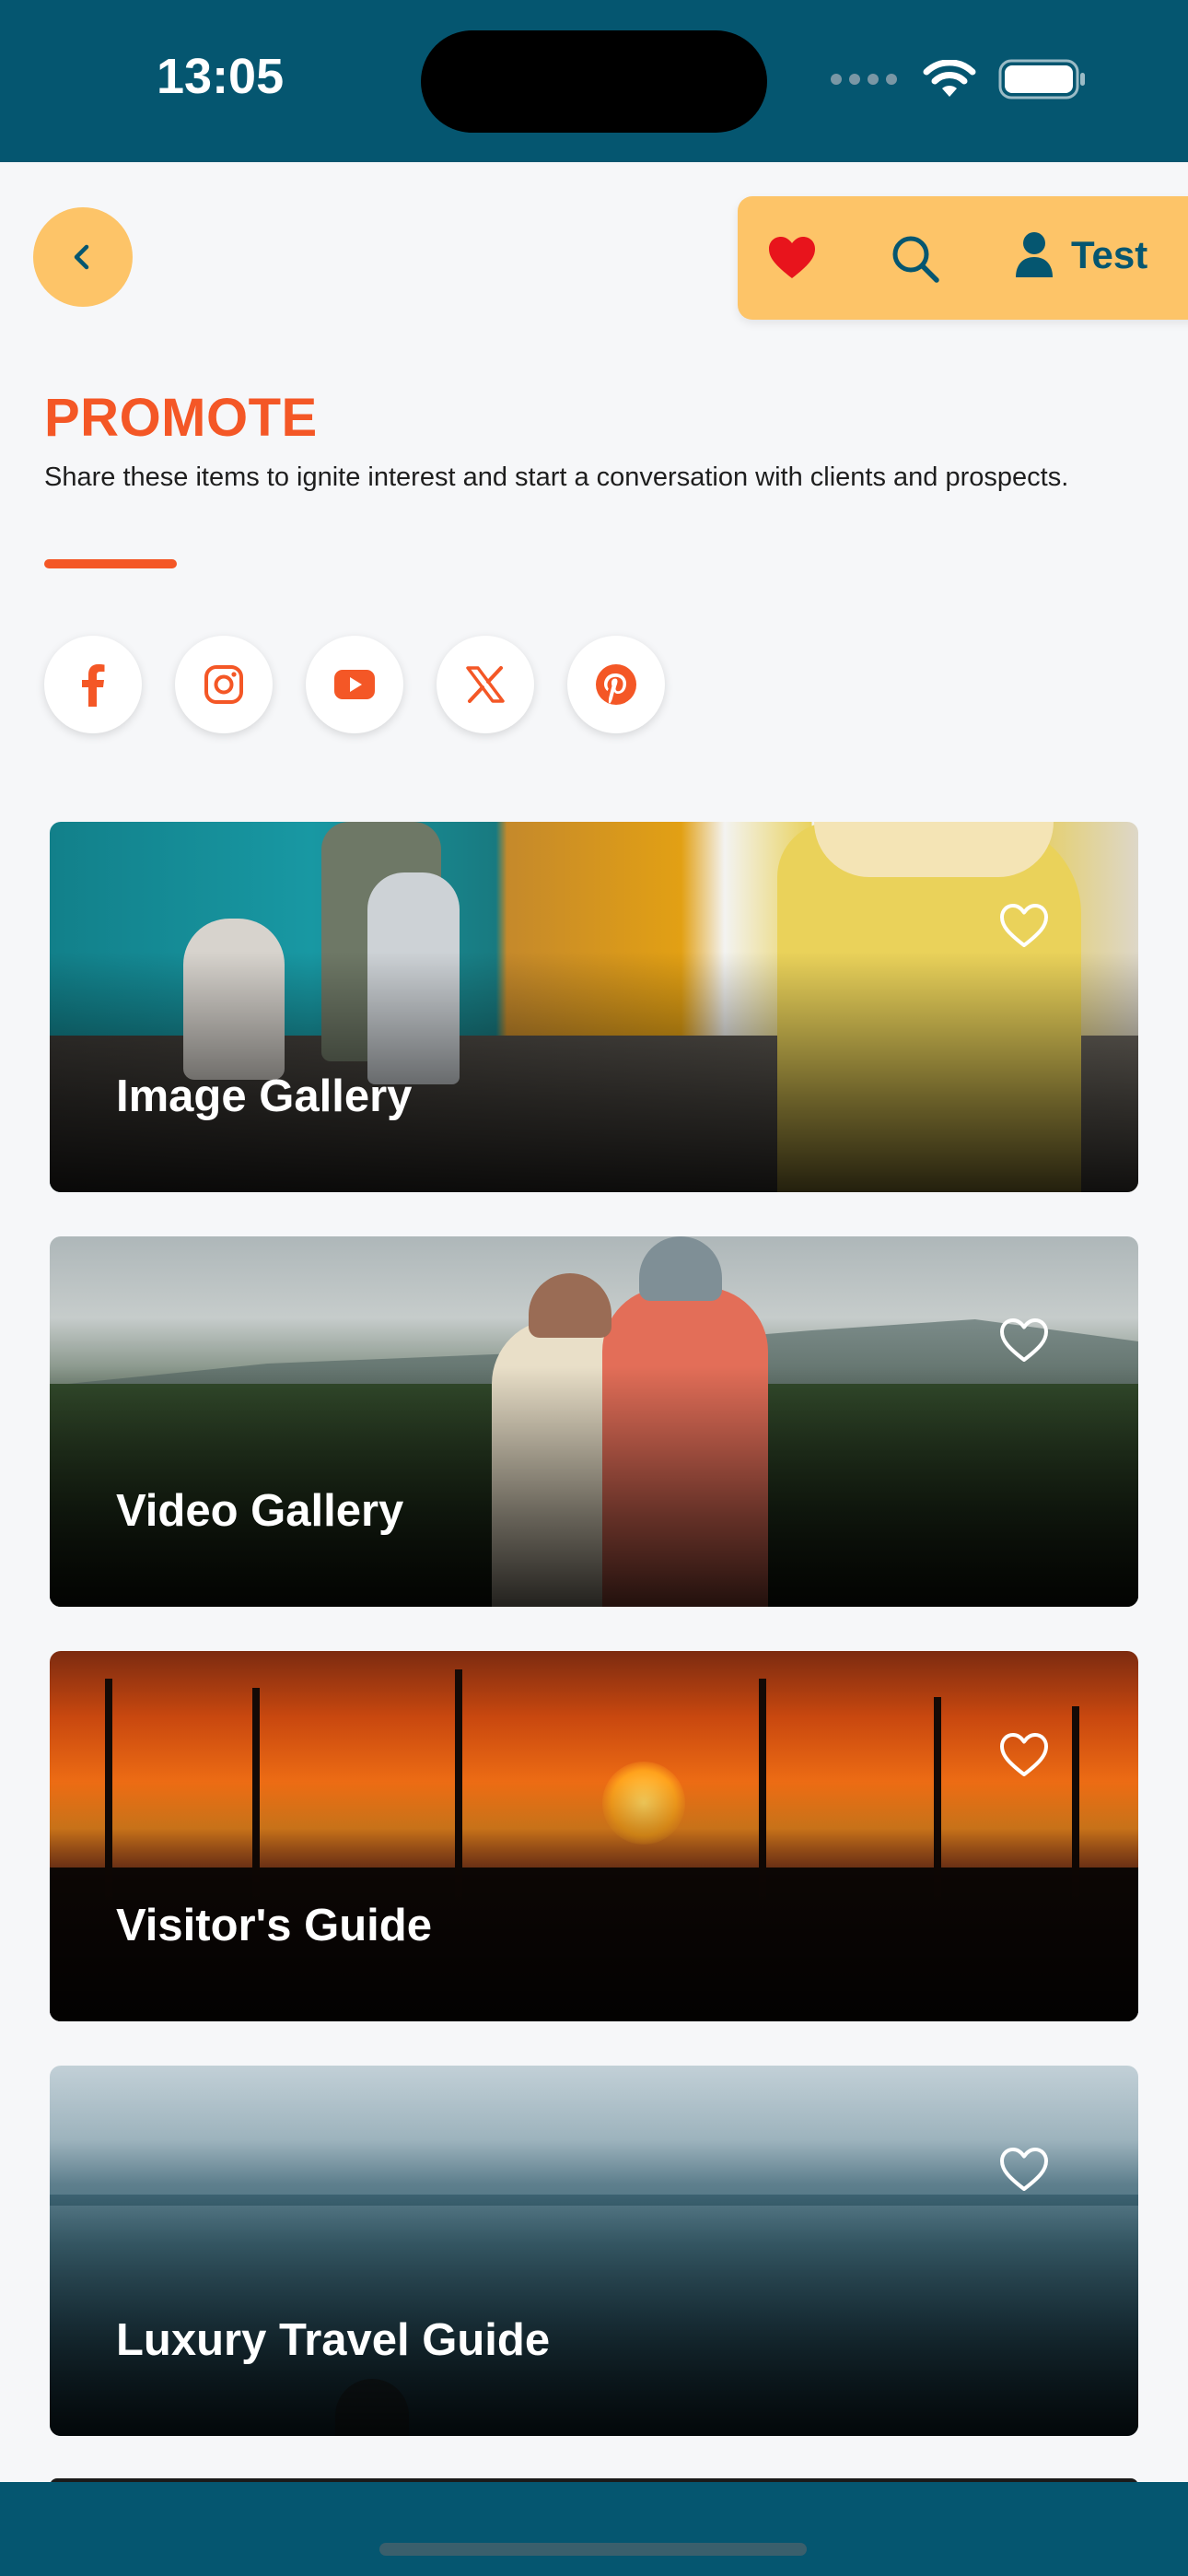 The width and height of the screenshot is (1188, 2576). Describe the element at coordinates (333, 2340) in the screenshot. I see `card-title: Luxury Travel Guide` at that location.